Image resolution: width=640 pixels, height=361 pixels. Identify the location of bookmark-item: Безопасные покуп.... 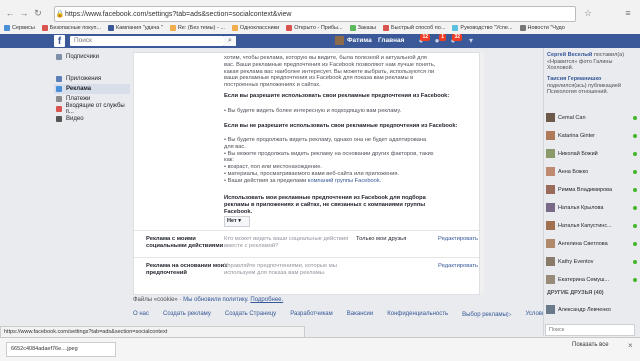
(71, 28).